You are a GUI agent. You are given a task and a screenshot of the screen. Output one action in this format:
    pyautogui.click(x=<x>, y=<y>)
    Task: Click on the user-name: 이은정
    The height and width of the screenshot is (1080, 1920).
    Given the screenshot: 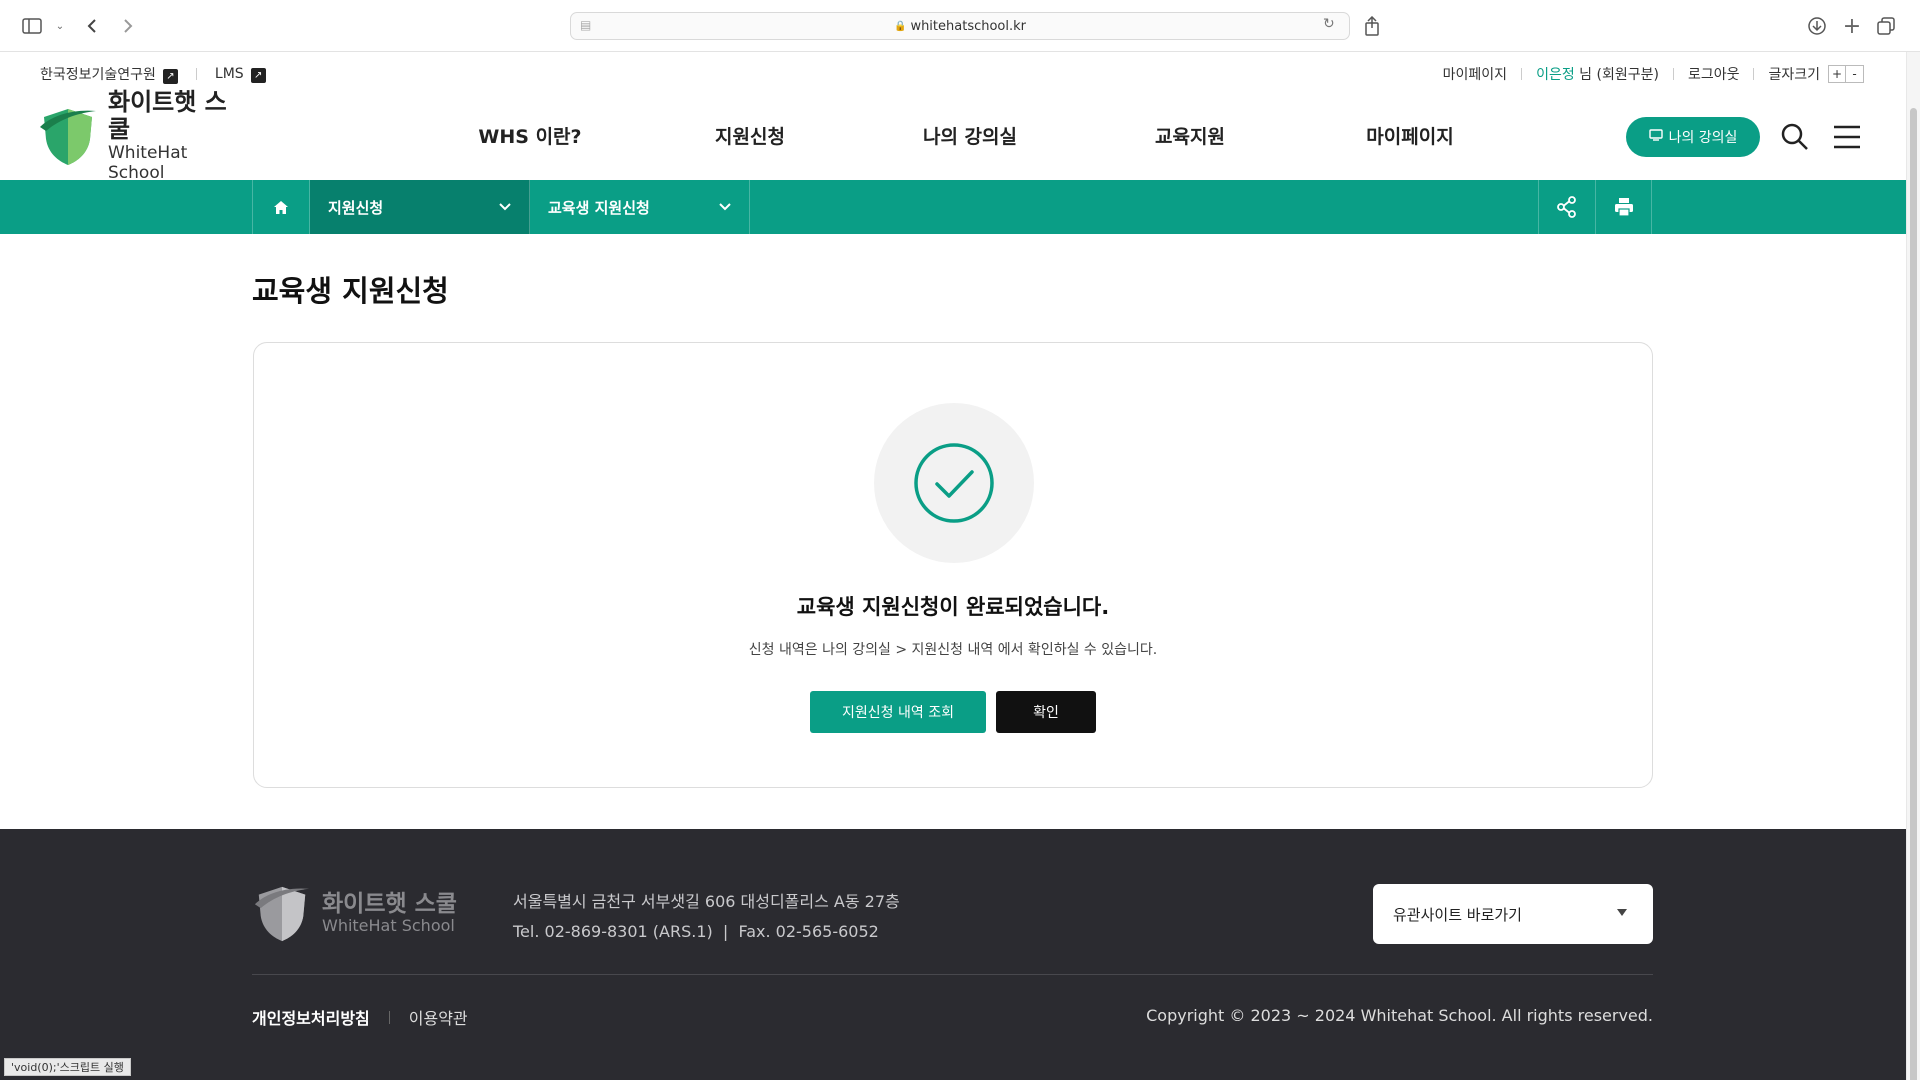 What is the action you would take?
    pyautogui.click(x=1555, y=75)
    